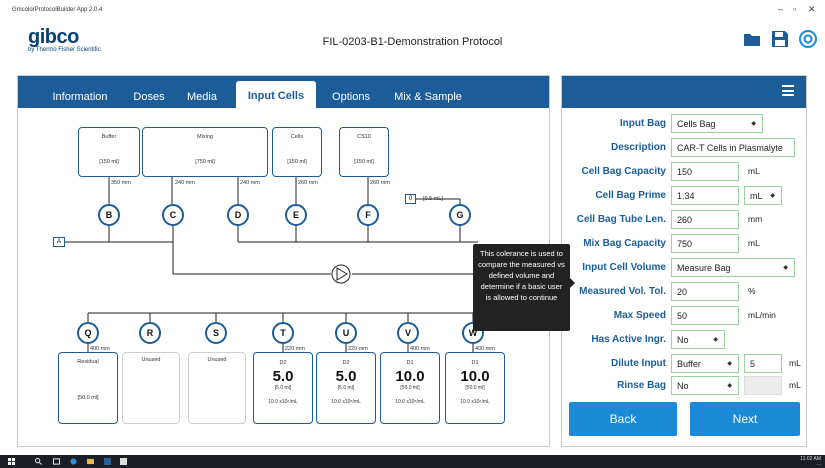 This screenshot has height=468, width=825. I want to click on bag-volume: [50.0 ml], so click(88, 398).